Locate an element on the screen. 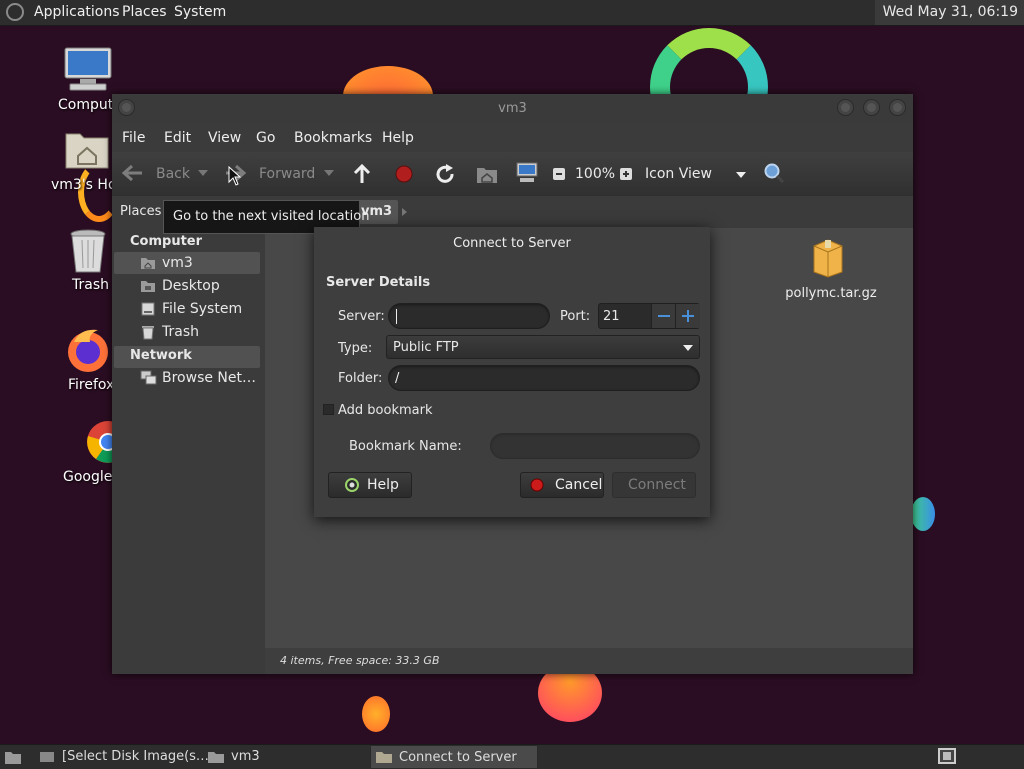  maximize-button is located at coordinates (871, 107).